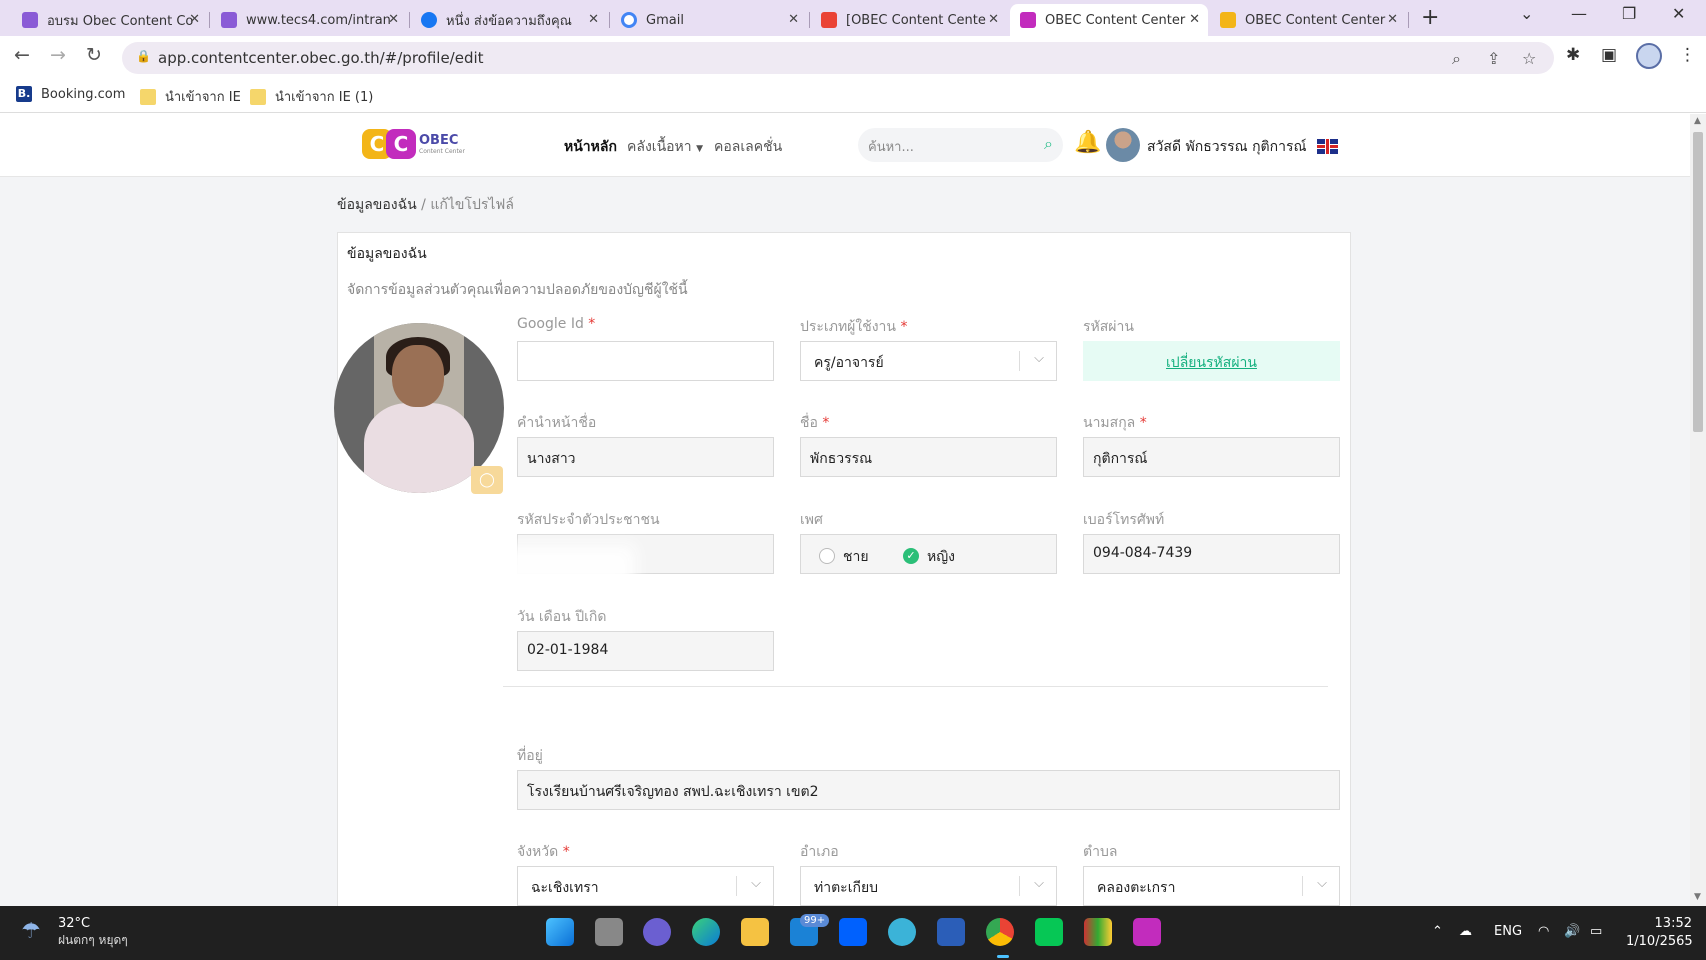 This screenshot has height=960, width=1706. What do you see at coordinates (1087, 142) in the screenshot?
I see `notification-bell-icon: 🔔` at bounding box center [1087, 142].